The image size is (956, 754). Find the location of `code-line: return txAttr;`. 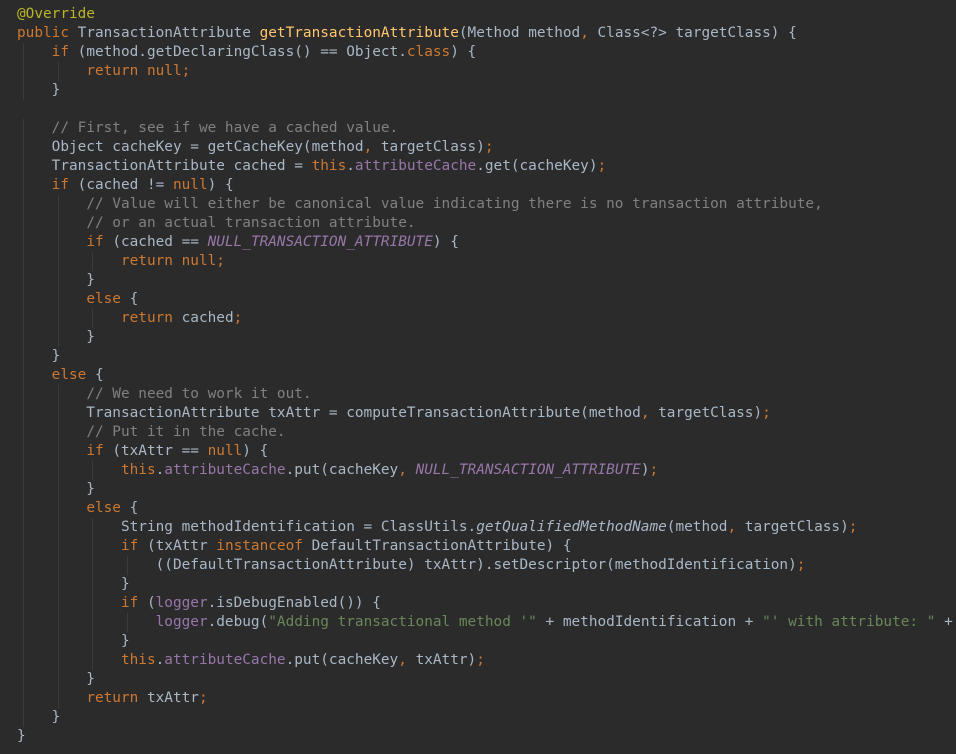

code-line: return txAttr; is located at coordinates (486, 698).